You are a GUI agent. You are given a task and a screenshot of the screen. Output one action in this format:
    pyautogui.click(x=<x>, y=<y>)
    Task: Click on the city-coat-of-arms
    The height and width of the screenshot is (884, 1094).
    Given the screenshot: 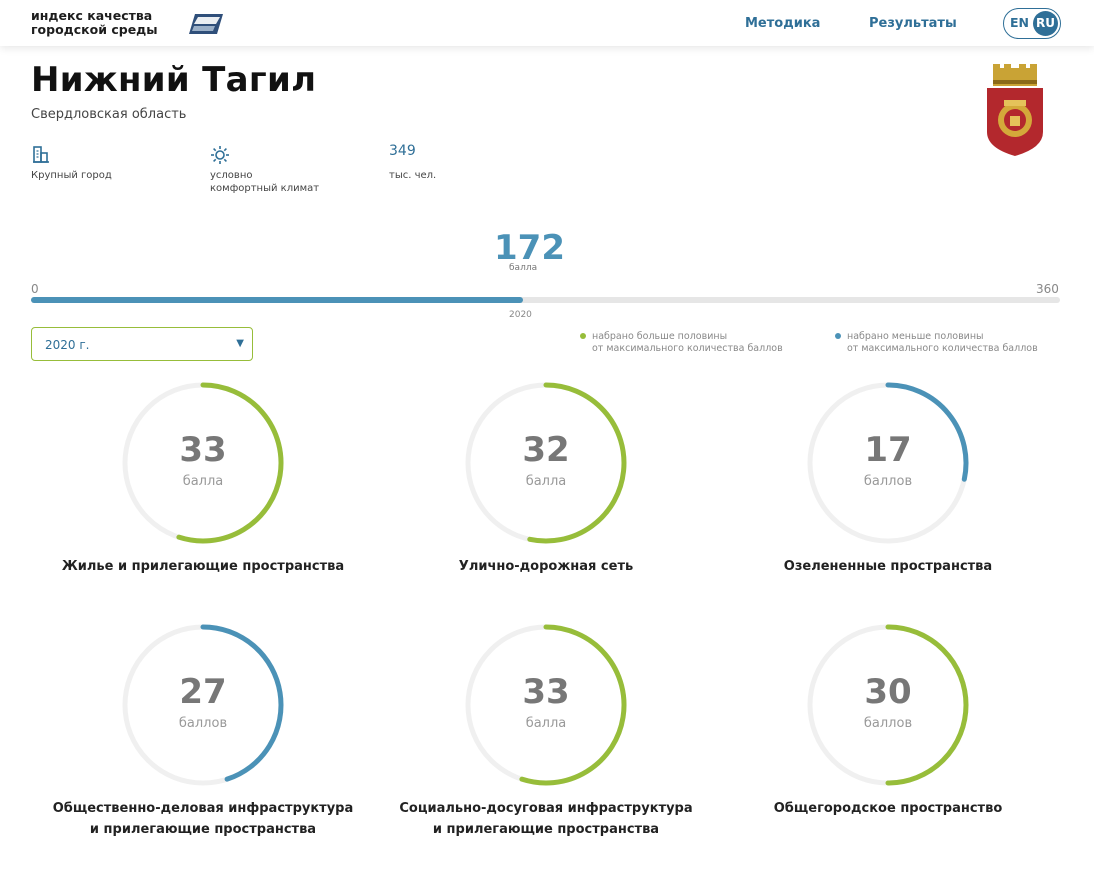 What is the action you would take?
    pyautogui.click(x=1015, y=110)
    